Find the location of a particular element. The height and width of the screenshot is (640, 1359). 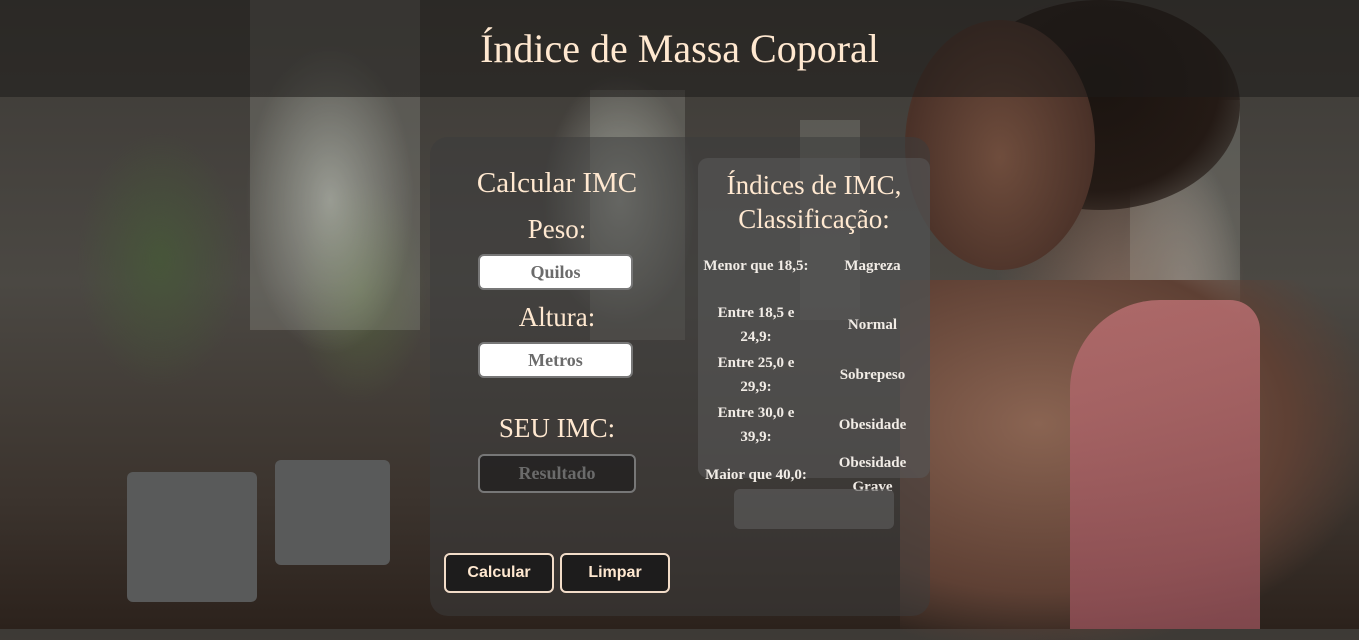

index-class-line: Normal is located at coordinates (872, 325).